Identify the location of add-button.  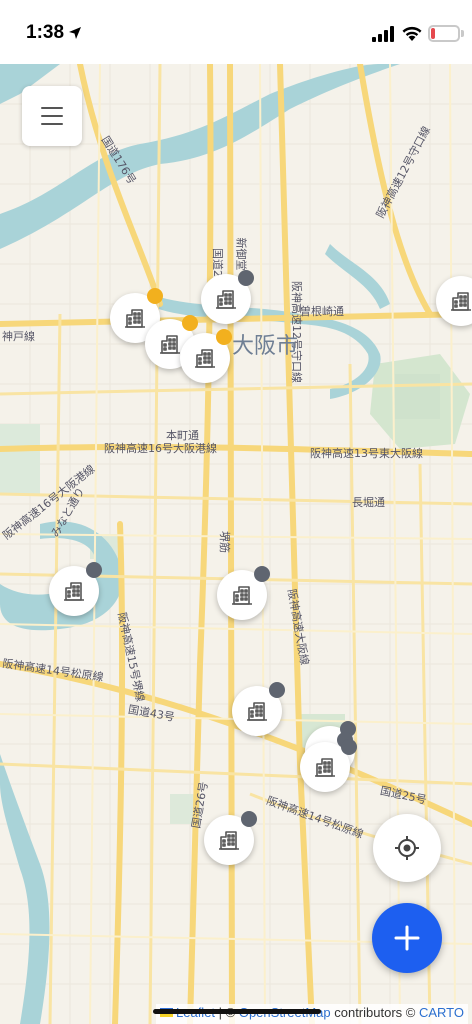
(407, 938).